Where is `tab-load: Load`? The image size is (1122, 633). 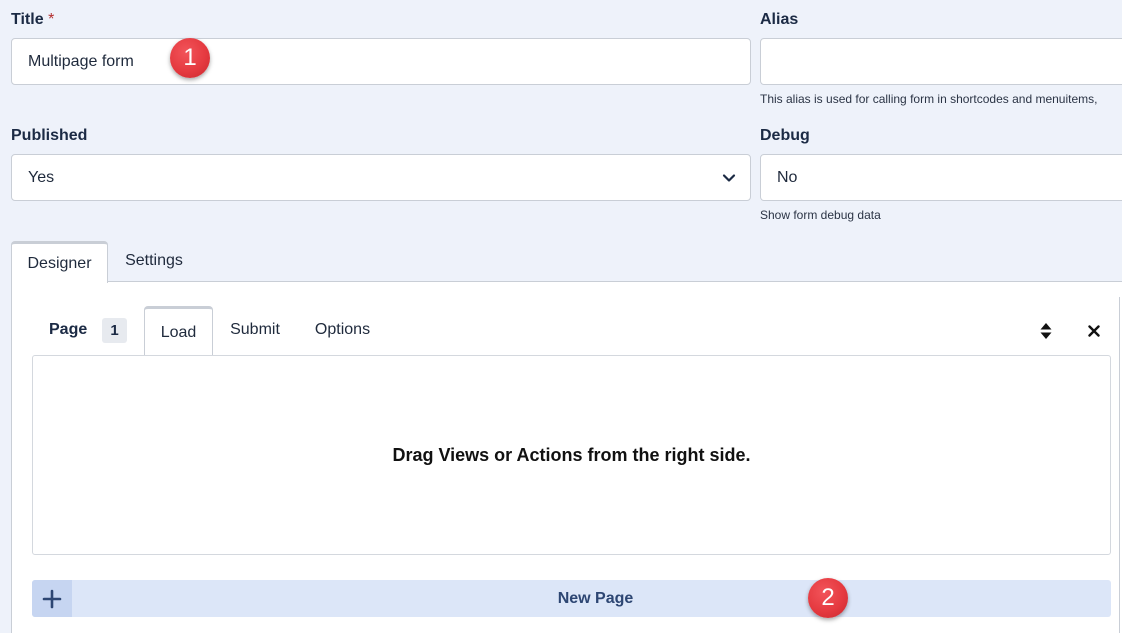
tab-load: Load is located at coordinates (178, 331).